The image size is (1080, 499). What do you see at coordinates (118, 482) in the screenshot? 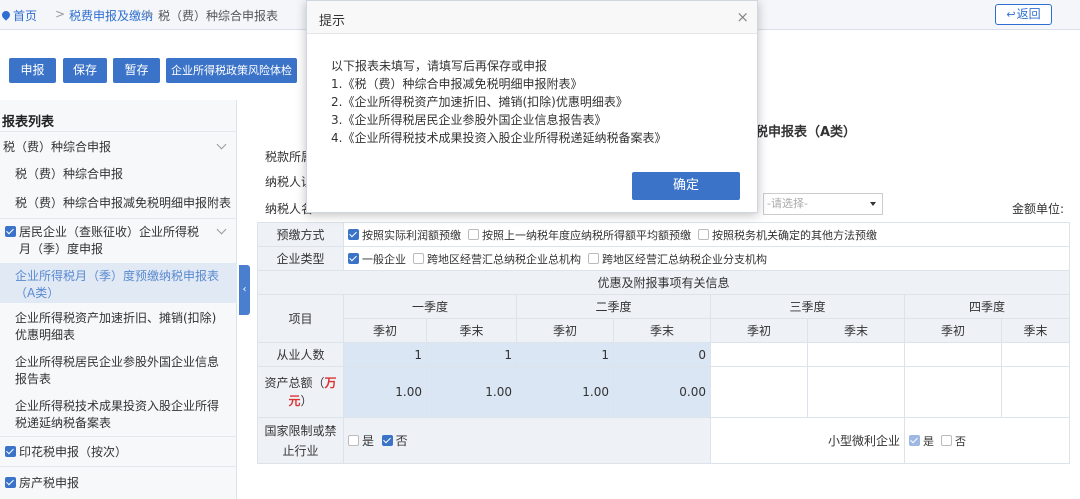
I see `sidebar-item-property-tax: 房产税申报` at bounding box center [118, 482].